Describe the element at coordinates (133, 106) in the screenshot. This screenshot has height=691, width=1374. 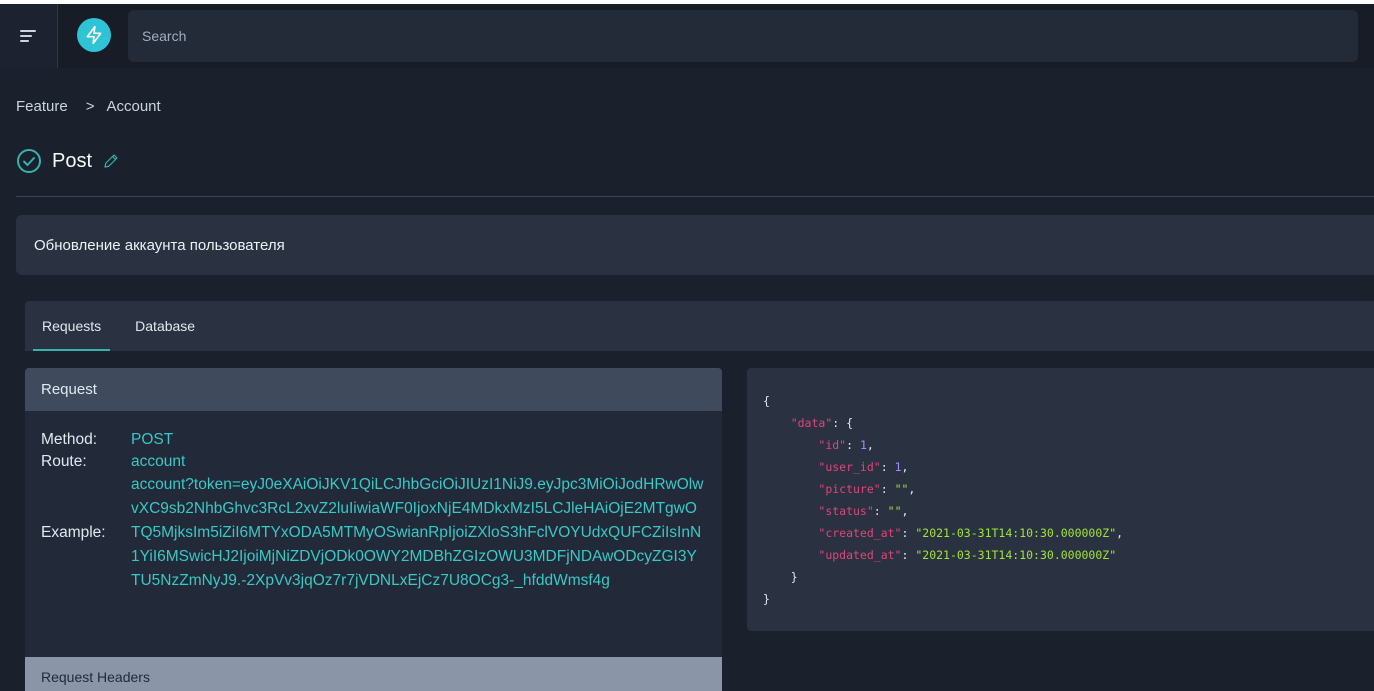
I see `breadcrumb-current: Account` at that location.